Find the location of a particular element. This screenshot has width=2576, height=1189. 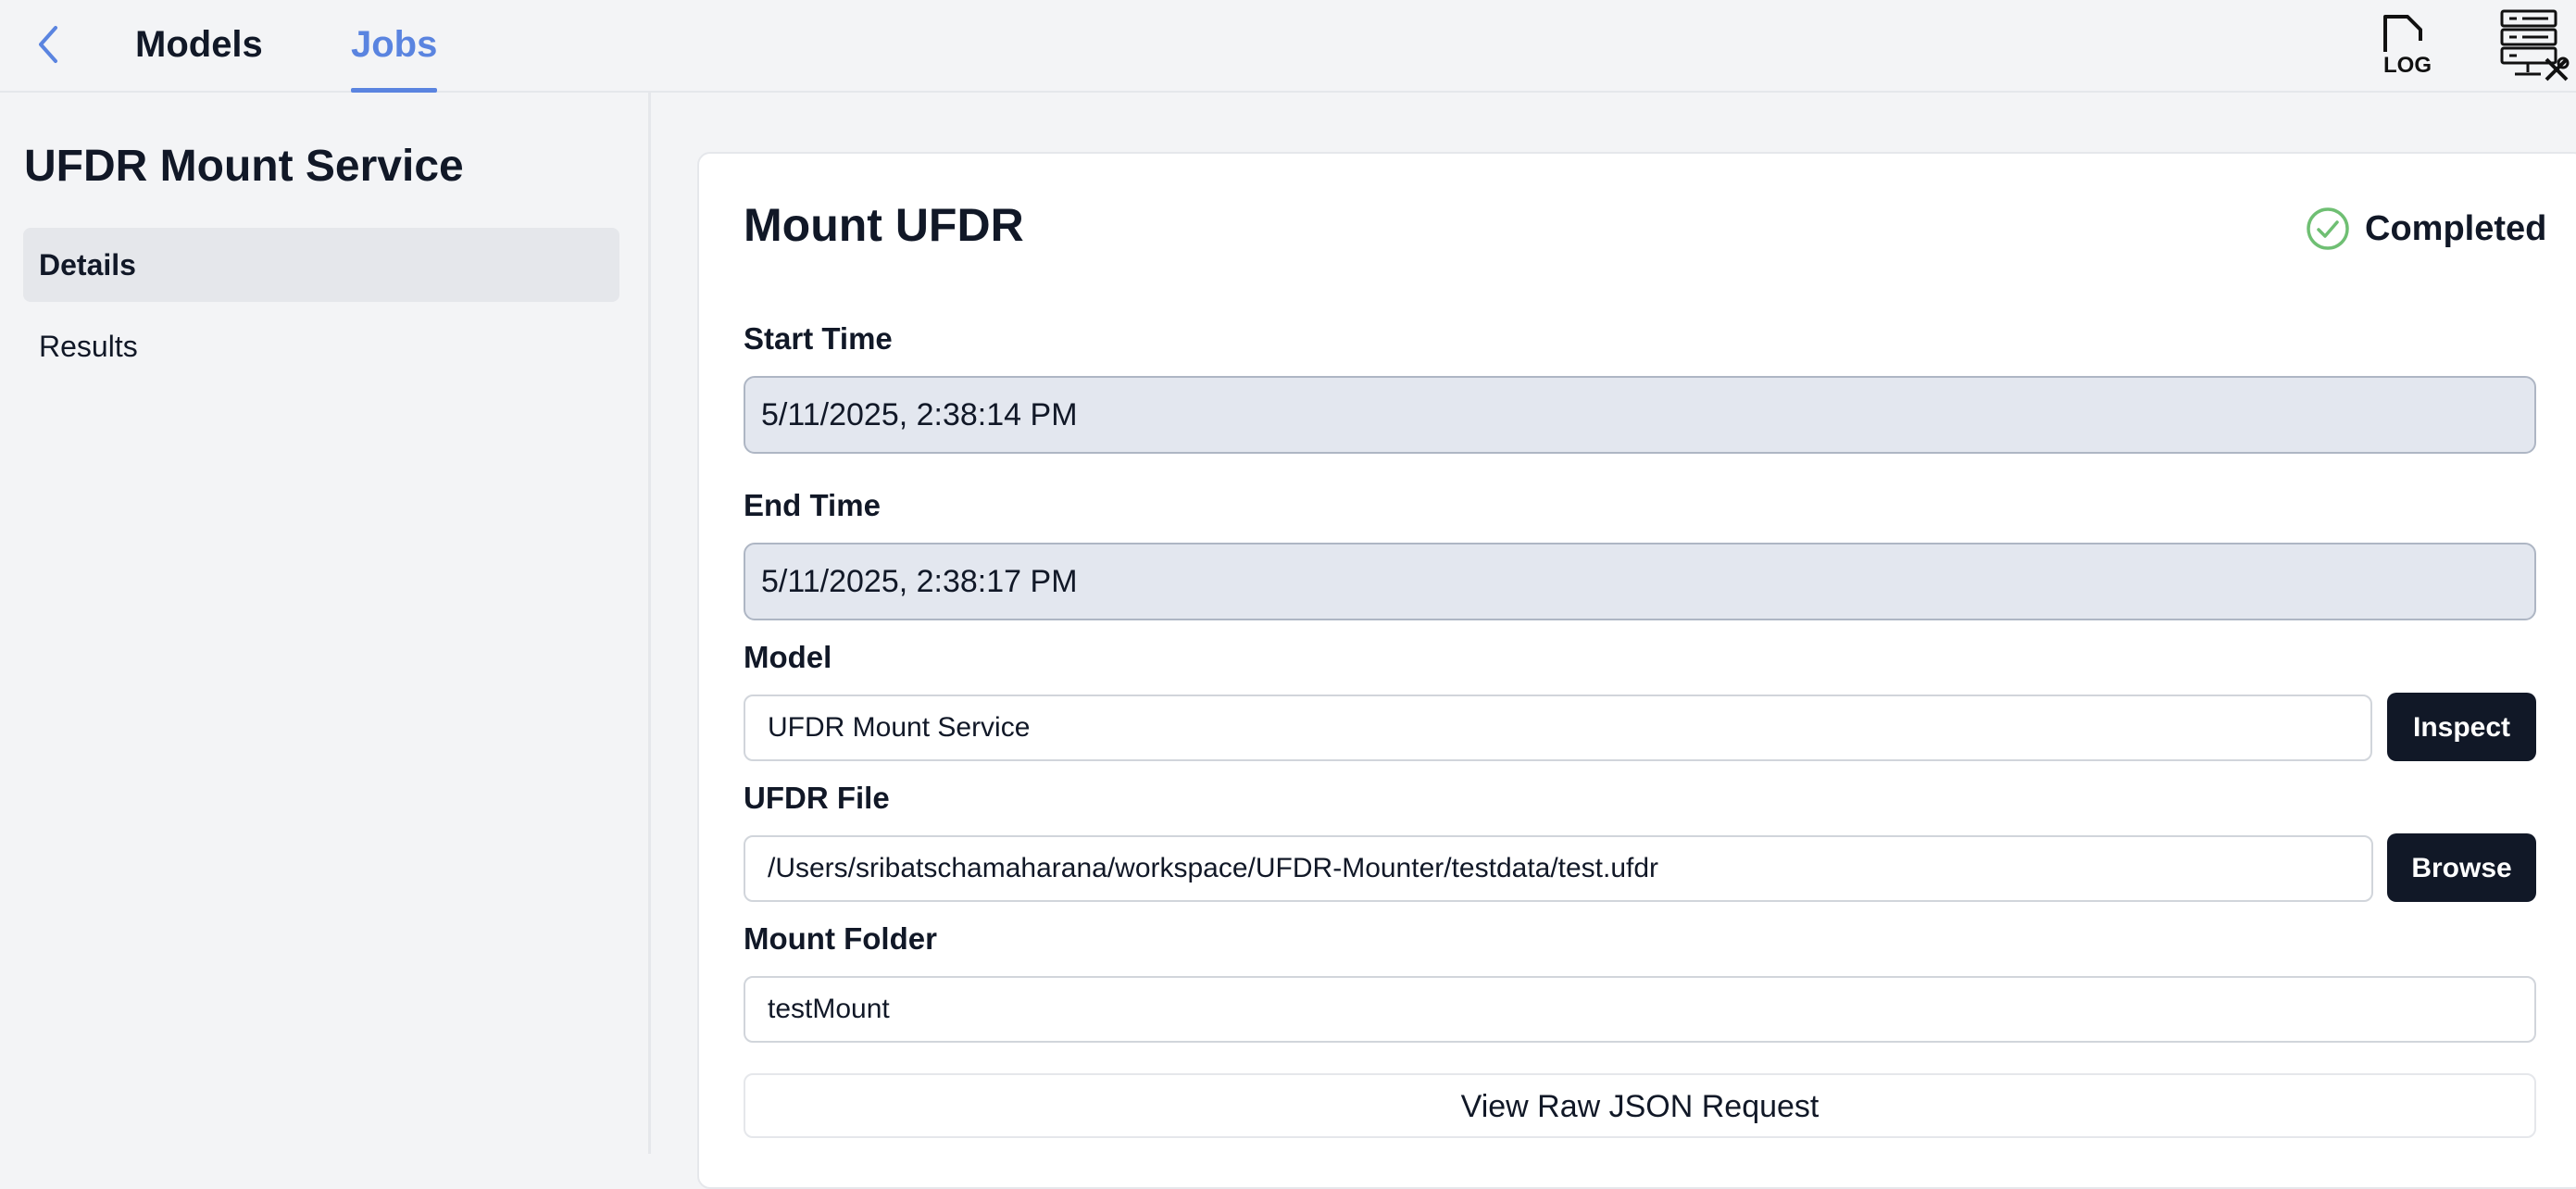

server-tools-icon is located at coordinates (2533, 44).